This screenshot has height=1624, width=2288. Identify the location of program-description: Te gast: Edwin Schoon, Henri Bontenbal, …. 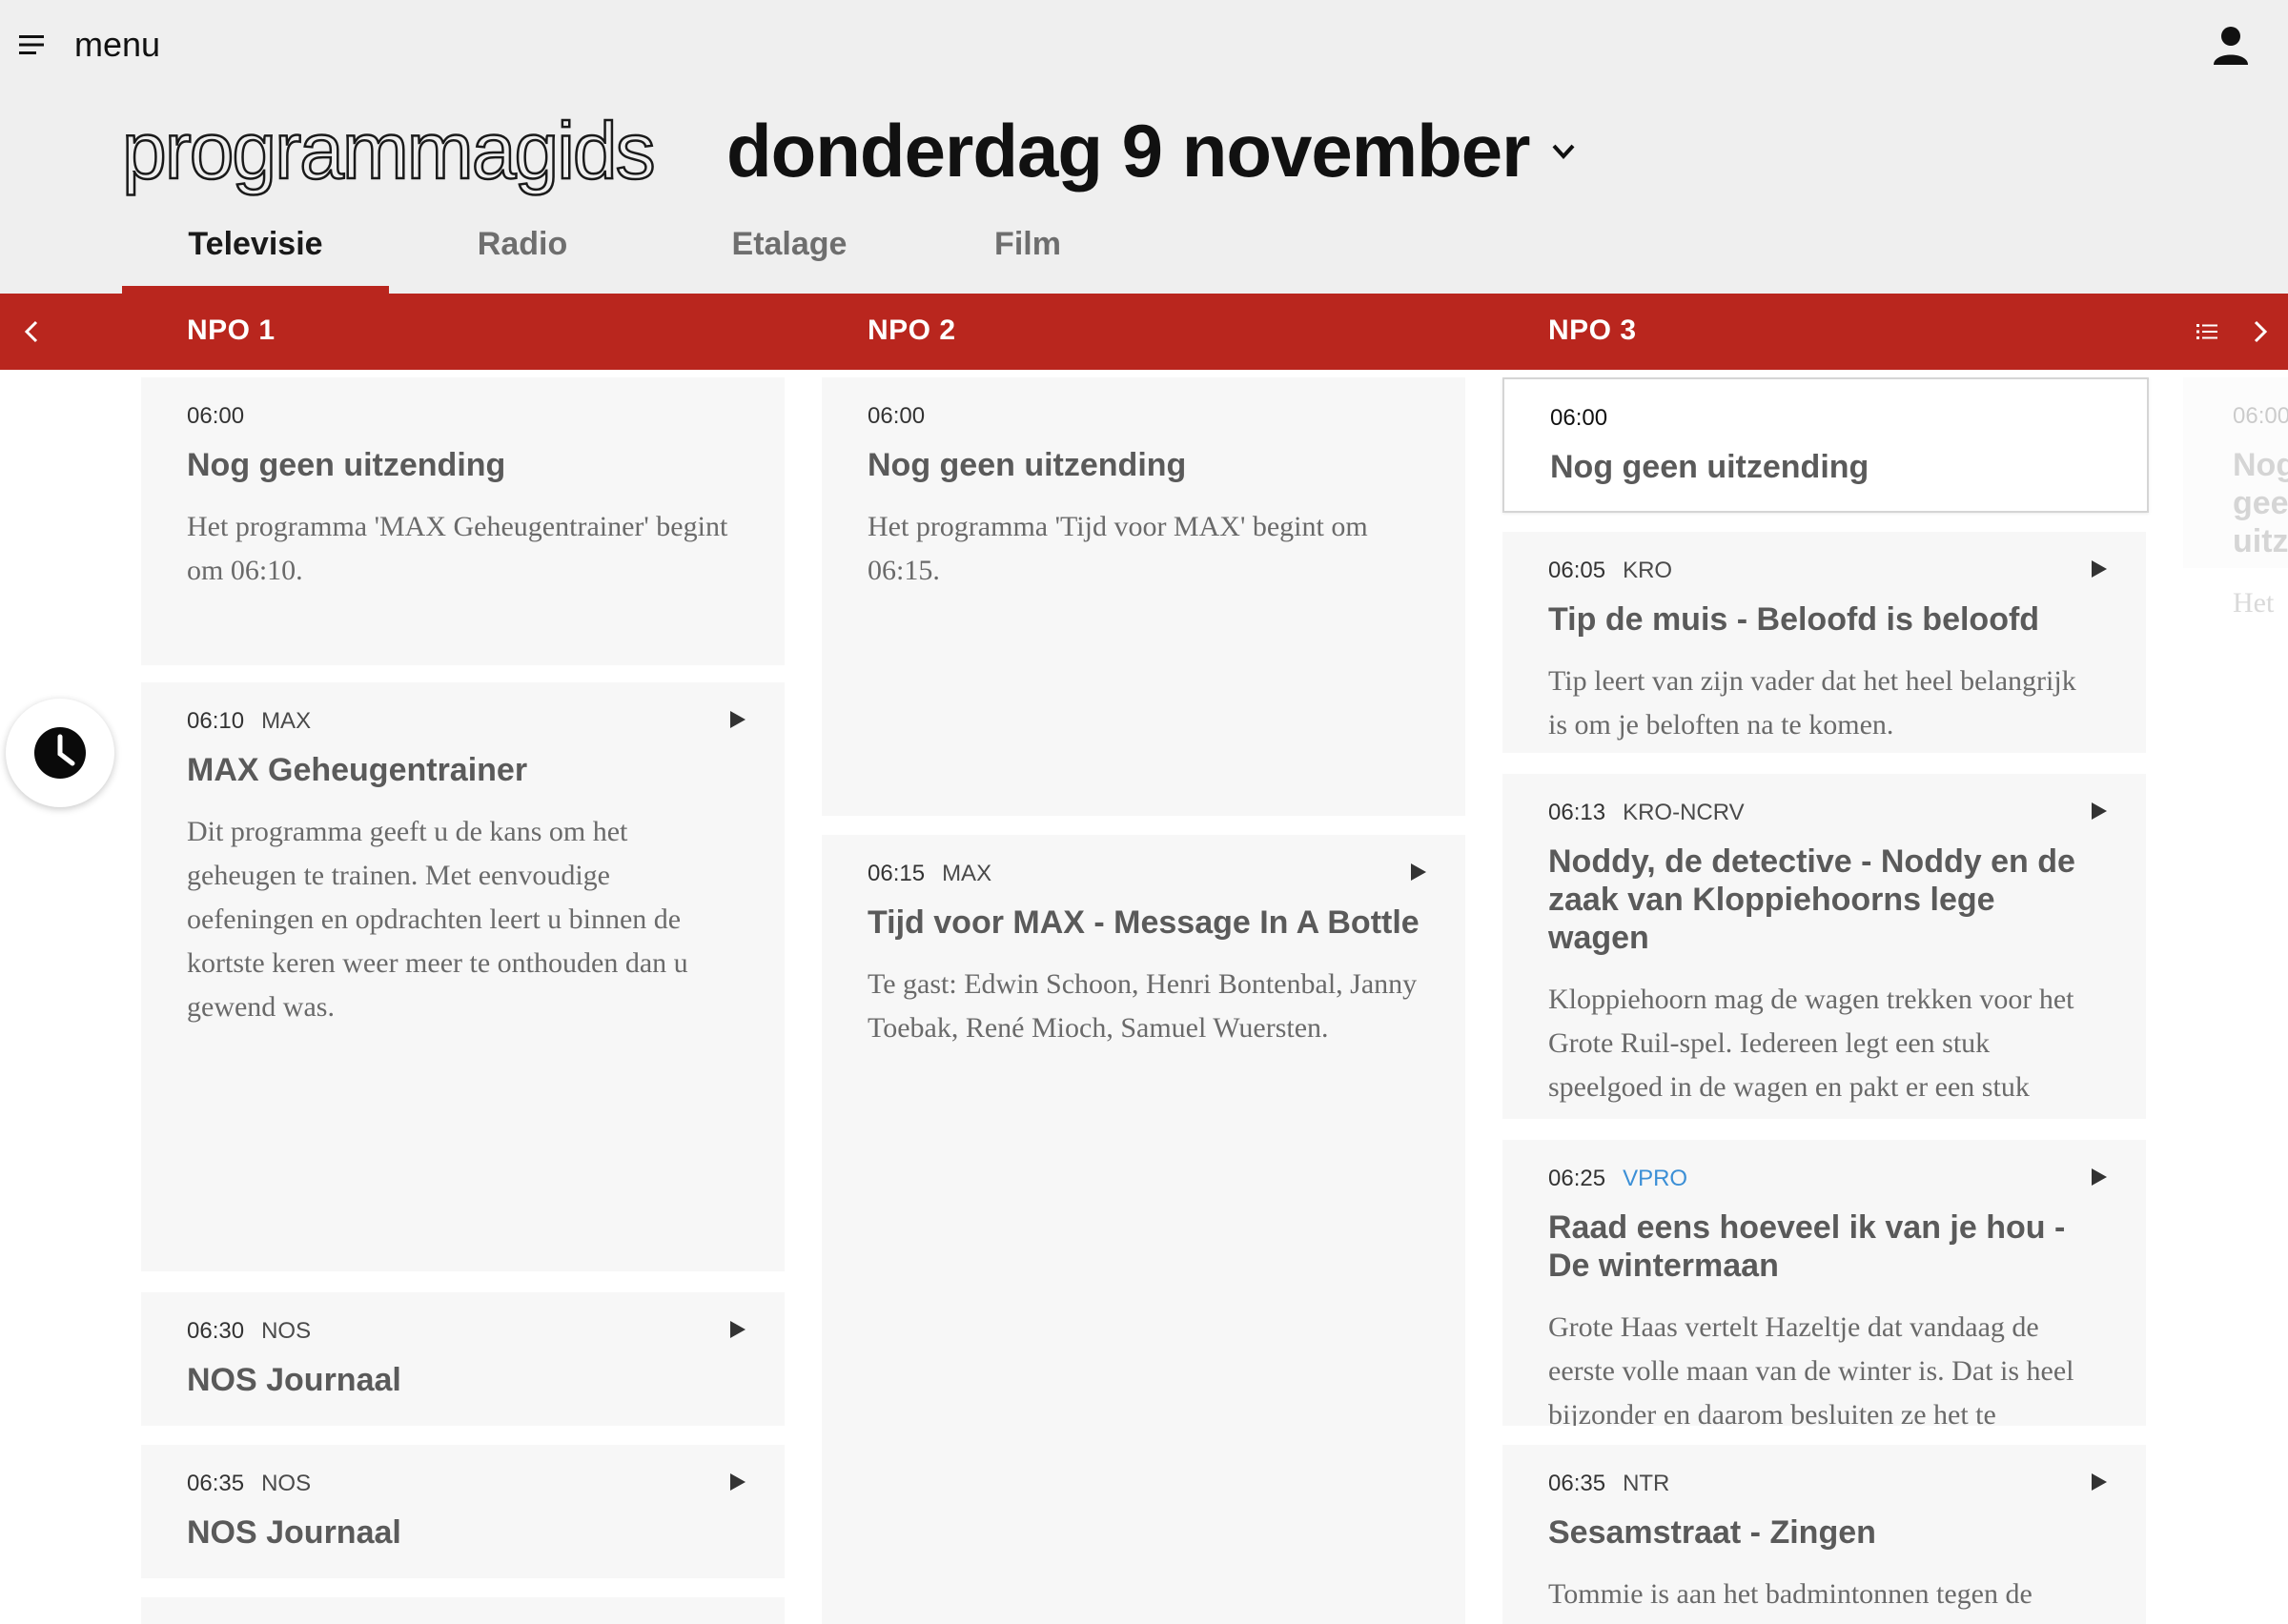
(1143, 1006).